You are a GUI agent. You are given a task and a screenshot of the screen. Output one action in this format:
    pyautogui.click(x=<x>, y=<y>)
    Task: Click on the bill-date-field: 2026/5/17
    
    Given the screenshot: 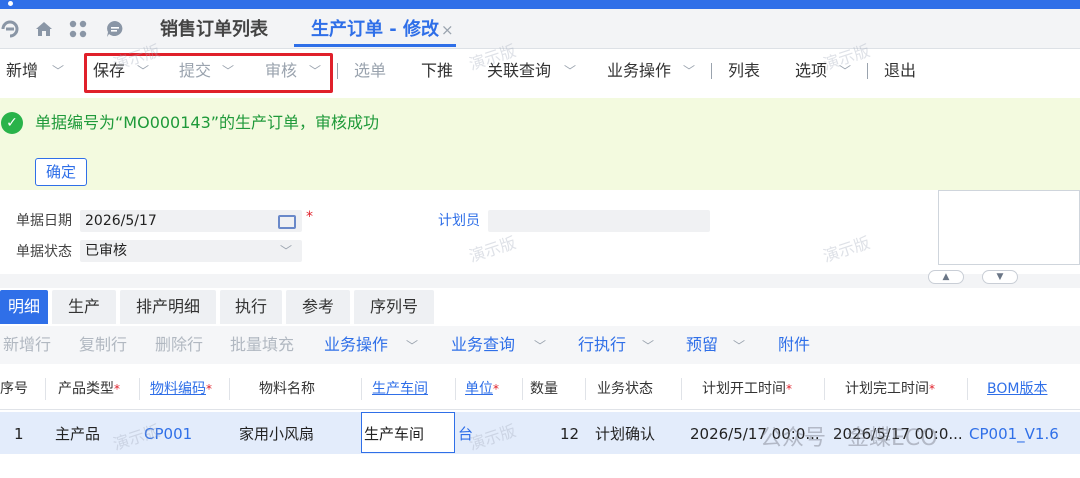 What is the action you would take?
    pyautogui.click(x=191, y=221)
    